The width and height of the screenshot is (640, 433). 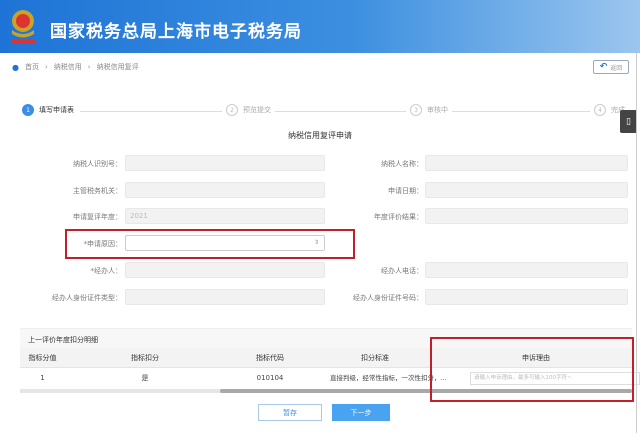 What do you see at coordinates (603, 67) in the screenshot?
I see `return-arrow-icon: ↶` at bounding box center [603, 67].